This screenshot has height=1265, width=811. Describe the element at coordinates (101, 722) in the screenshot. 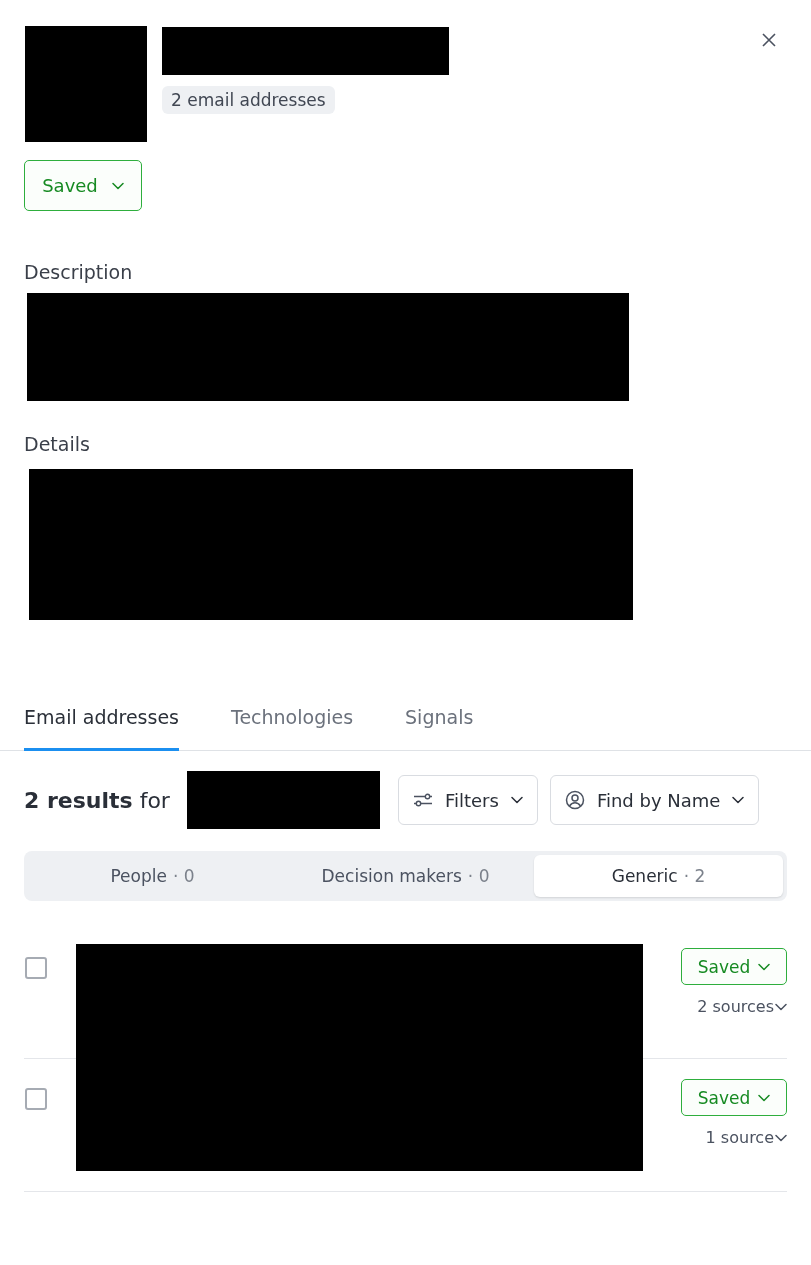

I see `tab: Email addresses` at that location.